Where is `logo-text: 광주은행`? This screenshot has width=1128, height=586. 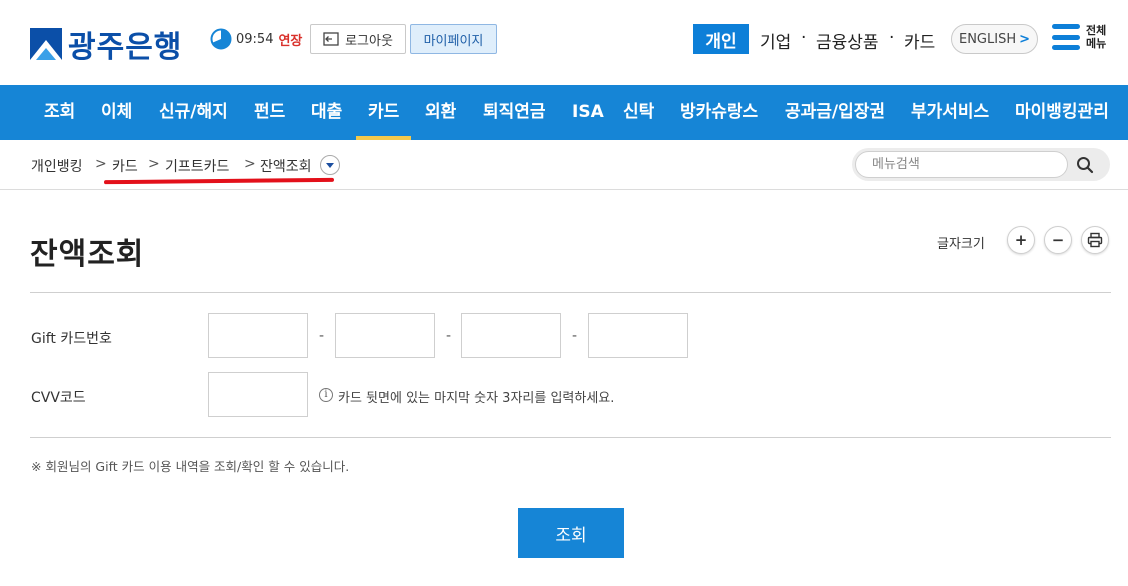 logo-text: 광주은행 is located at coordinates (125, 47).